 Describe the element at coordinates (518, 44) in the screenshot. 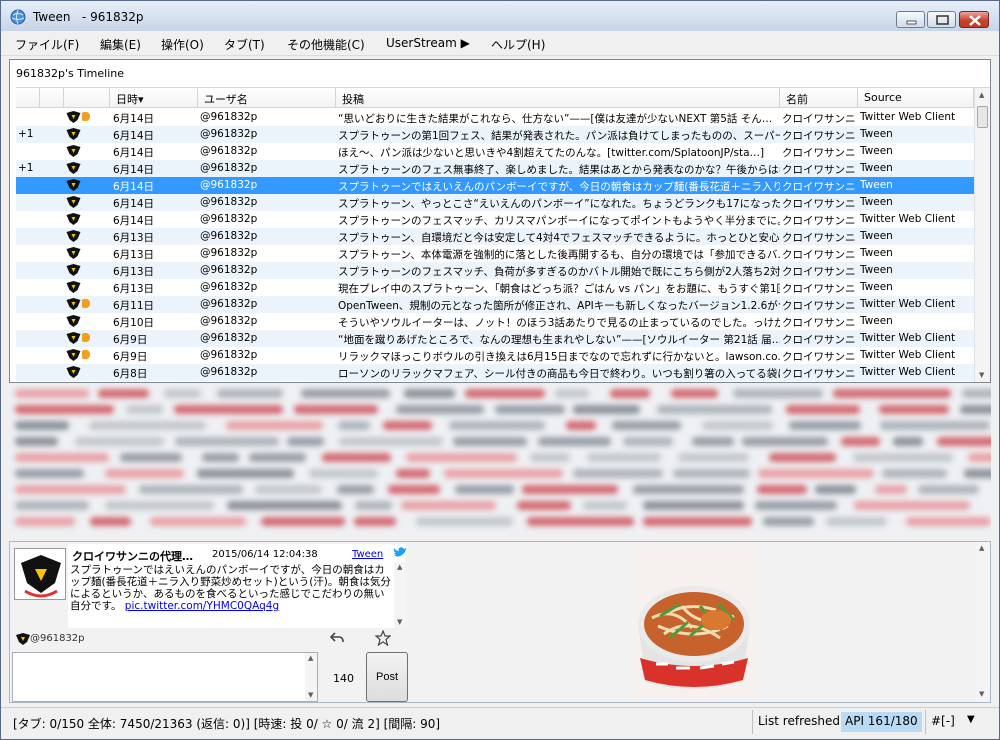

I see `menu-help: ヘルプ(H)` at that location.